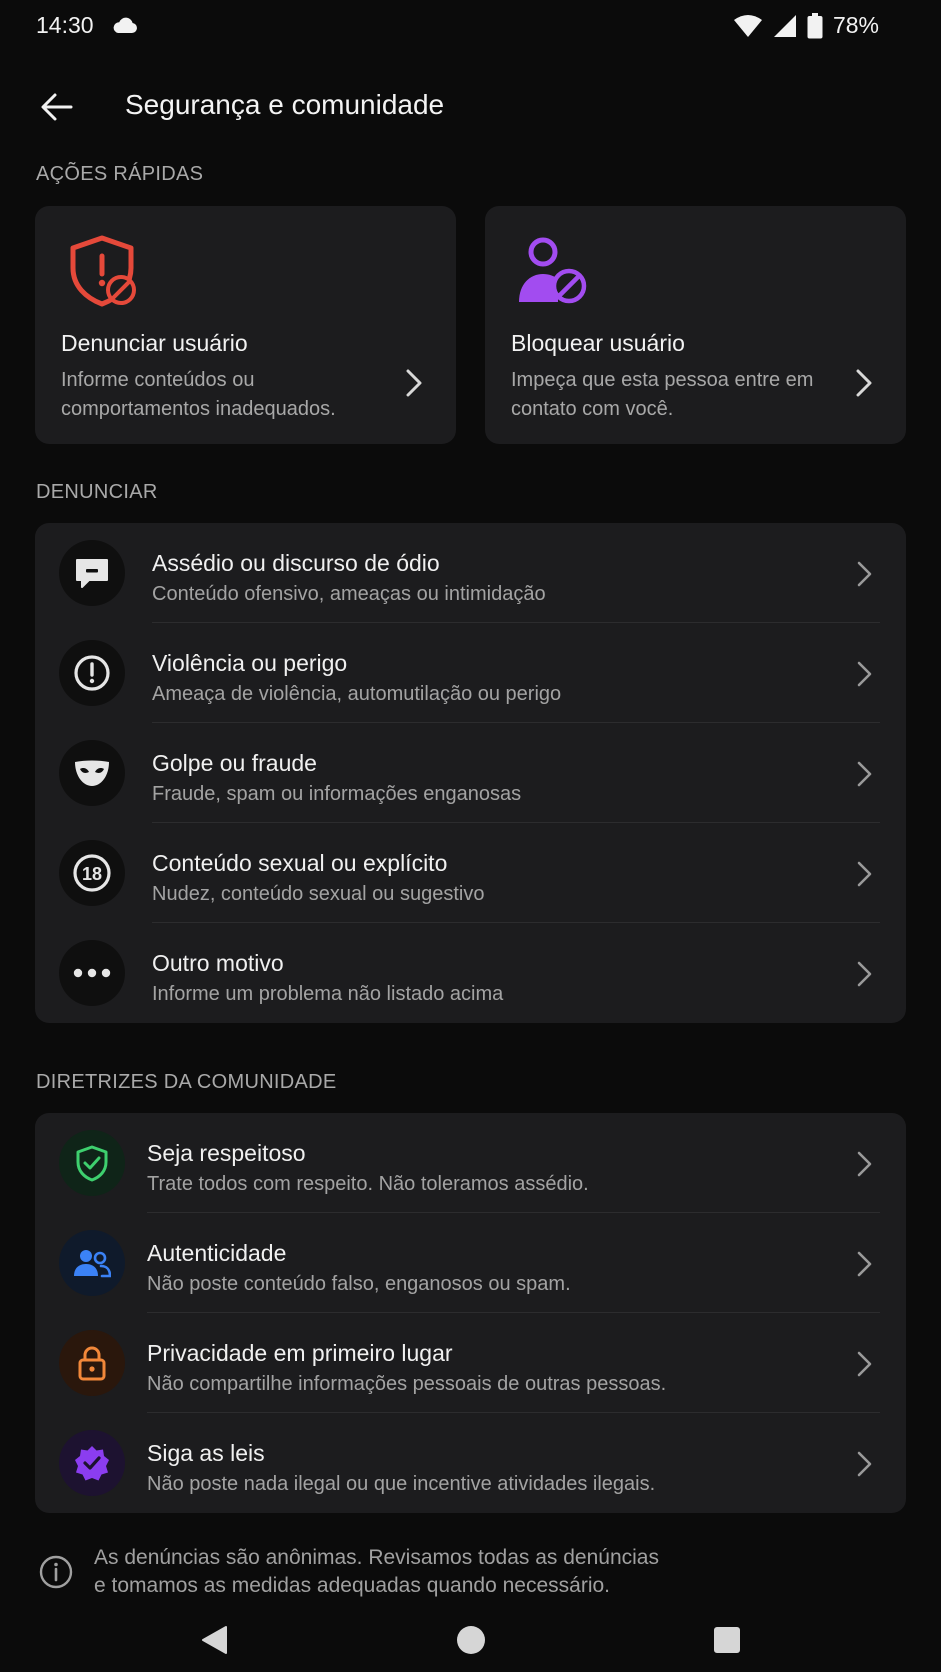 The height and width of the screenshot is (1672, 941). Describe the element at coordinates (234, 763) in the screenshot. I see `report-item-title: Golpe ou fraude` at that location.